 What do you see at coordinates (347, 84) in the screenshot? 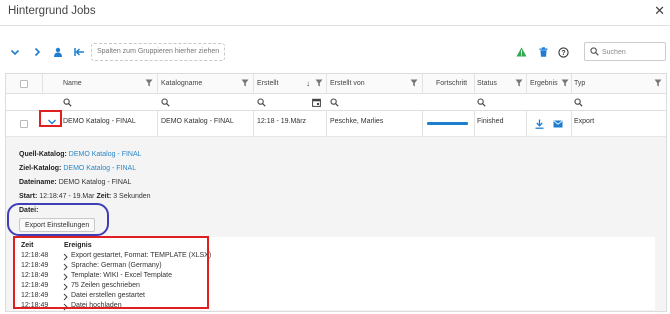
I see `col-header-erstellt-von: Erstellt von` at bounding box center [347, 84].